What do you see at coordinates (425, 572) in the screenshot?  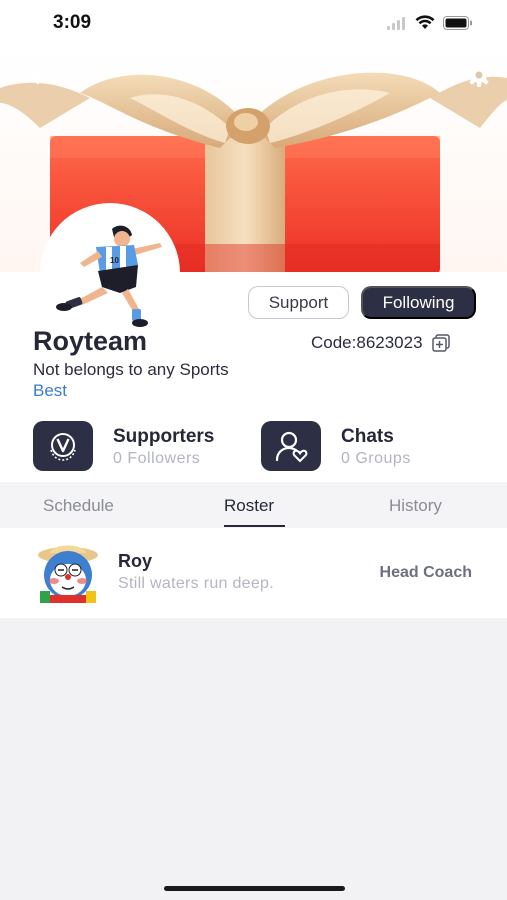 I see `member-role: Head Coach` at bounding box center [425, 572].